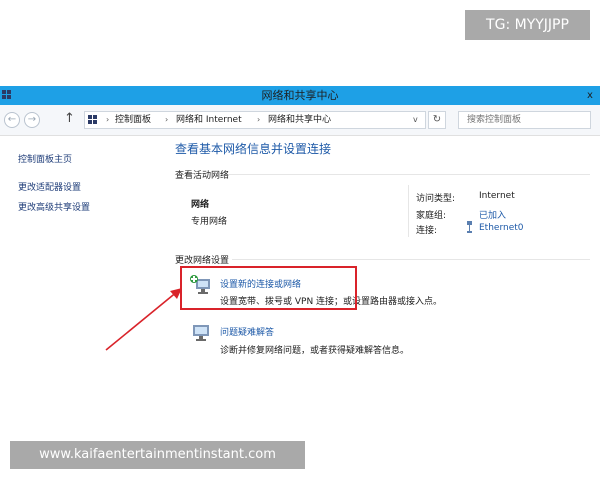 The image size is (600, 480). Describe the element at coordinates (469, 227) in the screenshot. I see `ethernet-icon` at that location.